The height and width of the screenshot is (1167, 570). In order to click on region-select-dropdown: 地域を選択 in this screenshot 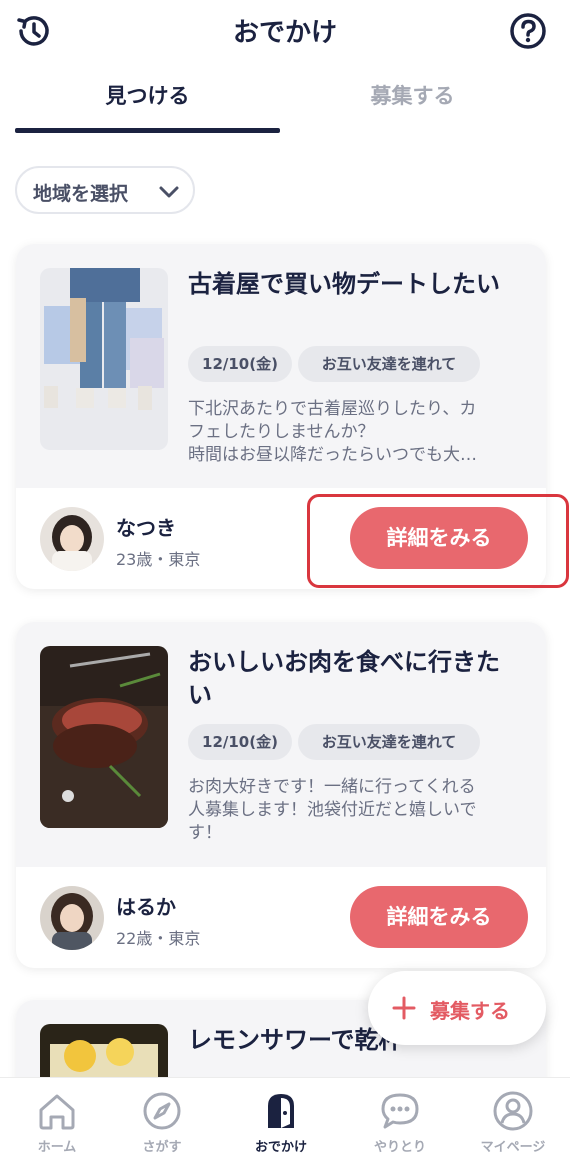, I will do `click(105, 190)`.